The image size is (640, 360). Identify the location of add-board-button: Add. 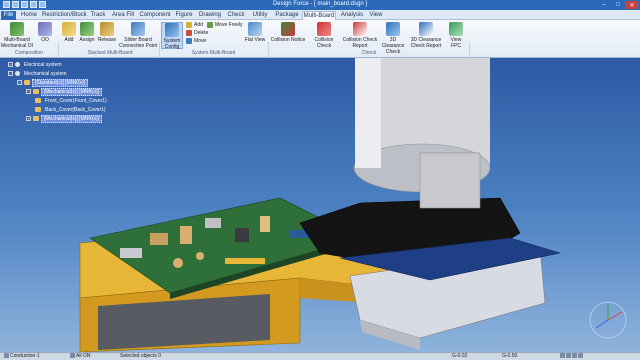
(69, 32).